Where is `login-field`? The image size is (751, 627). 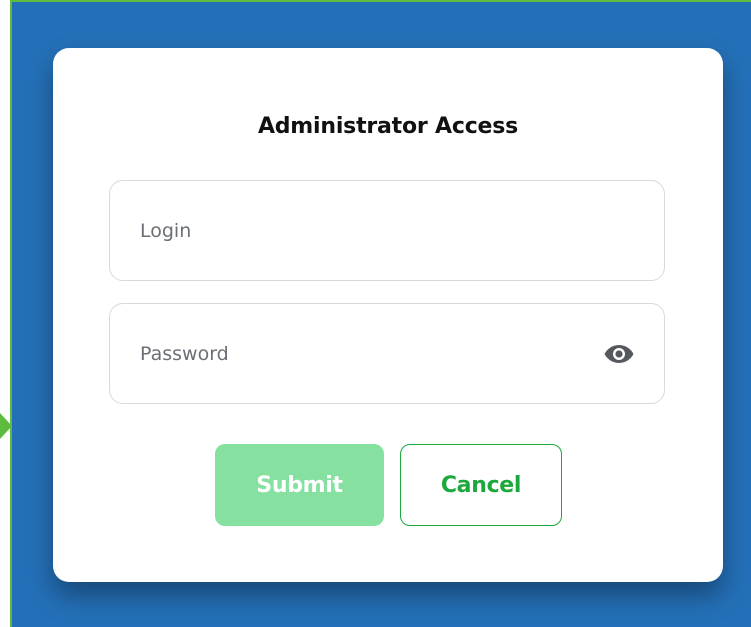
login-field is located at coordinates (387, 230).